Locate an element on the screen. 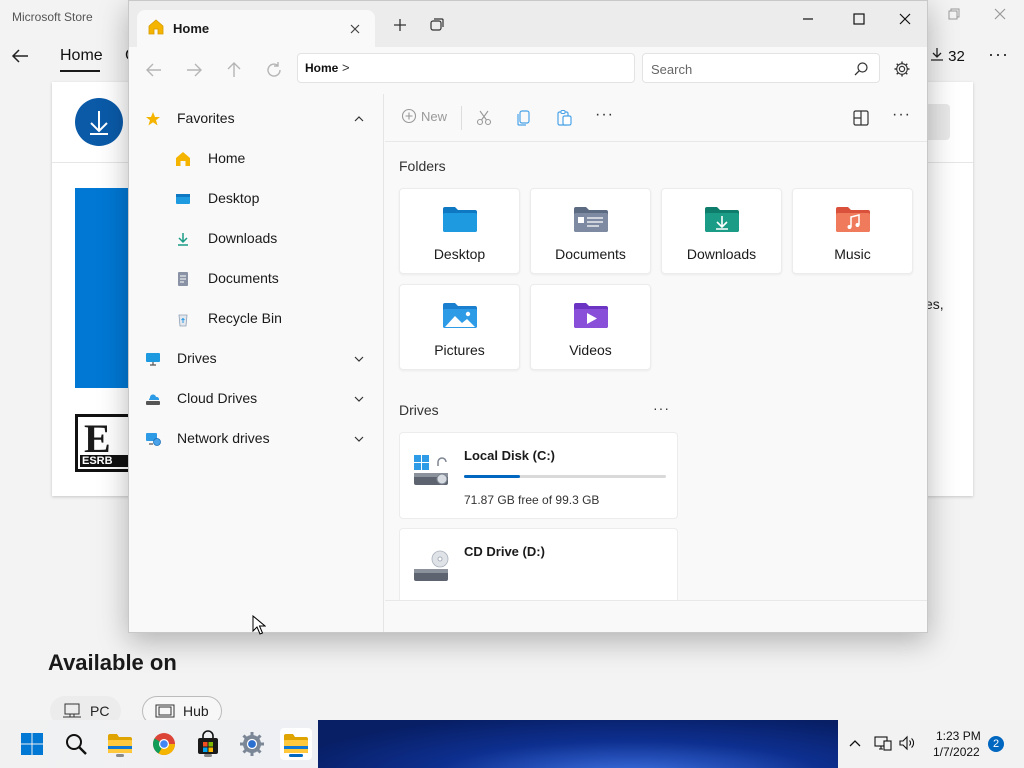  local-disk-icon is located at coordinates (431, 470).